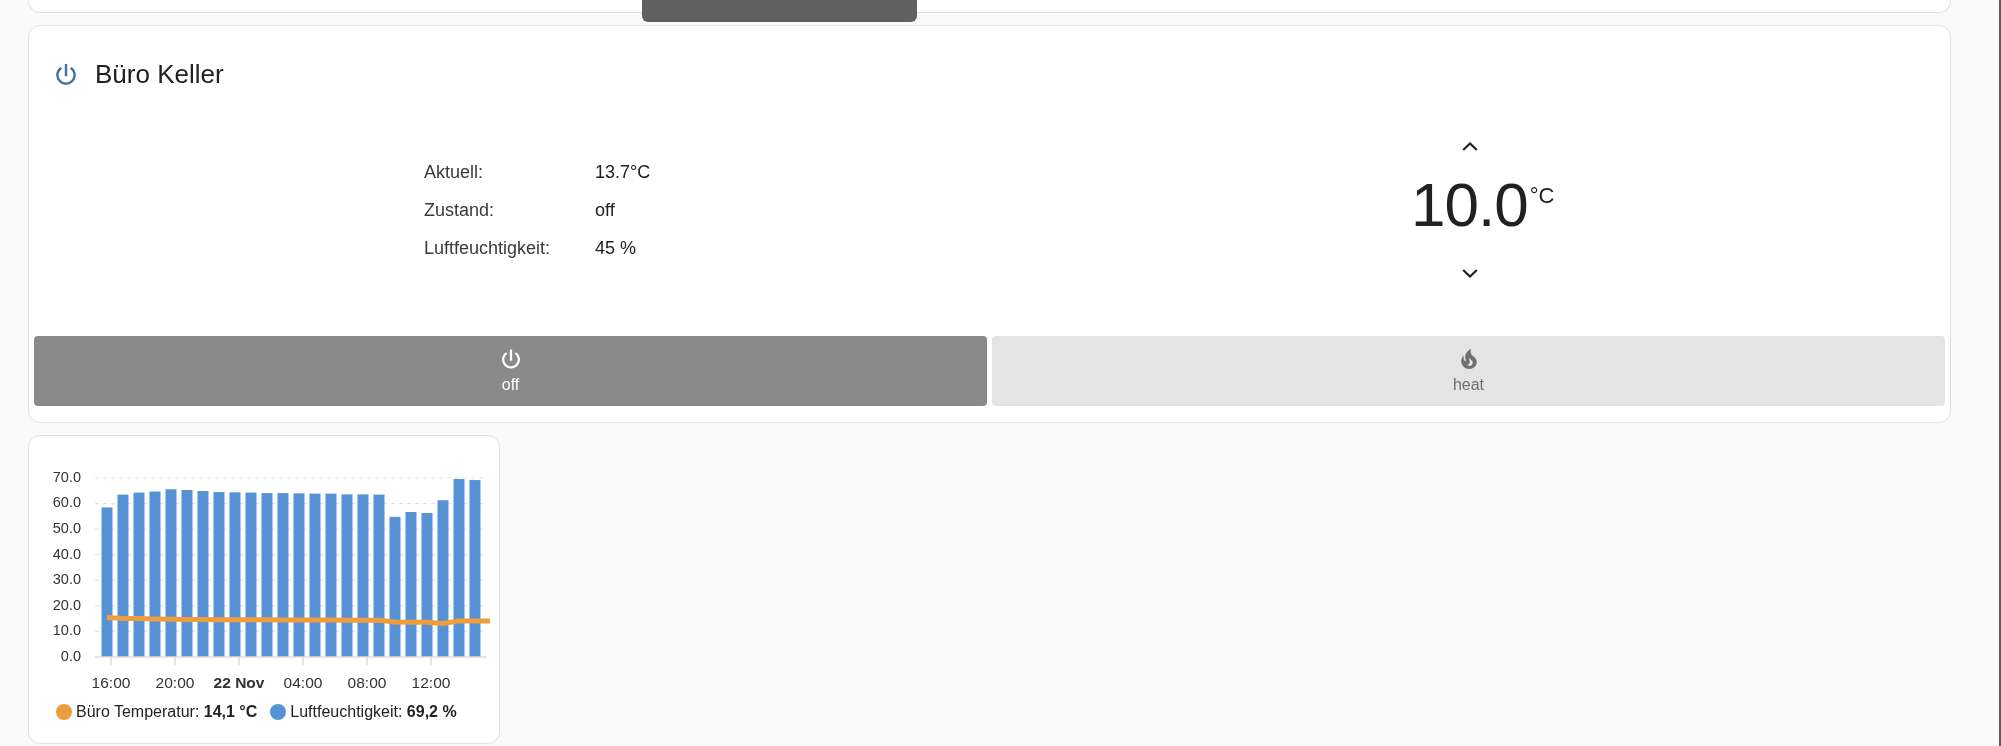 The image size is (2001, 746). I want to click on attribute-label: Luftfeuchtigkeit:, so click(488, 248).